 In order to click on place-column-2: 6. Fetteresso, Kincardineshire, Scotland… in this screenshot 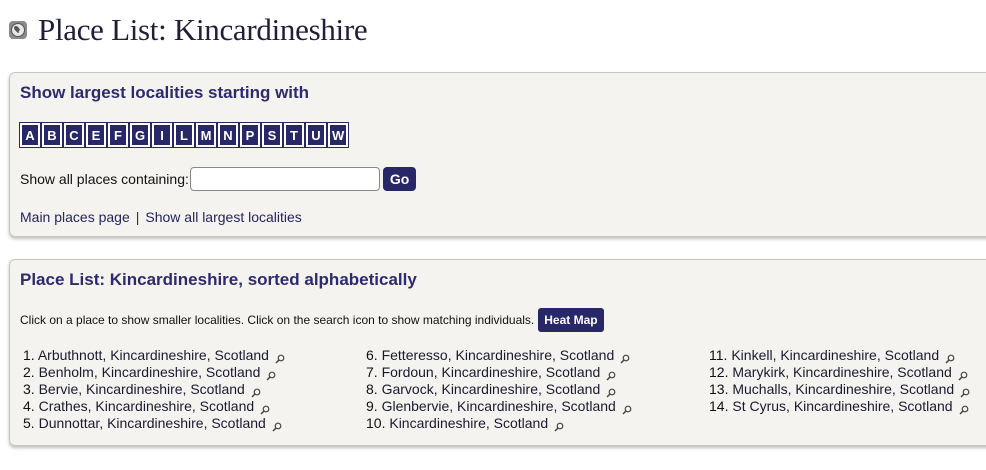, I will do `click(499, 389)`.